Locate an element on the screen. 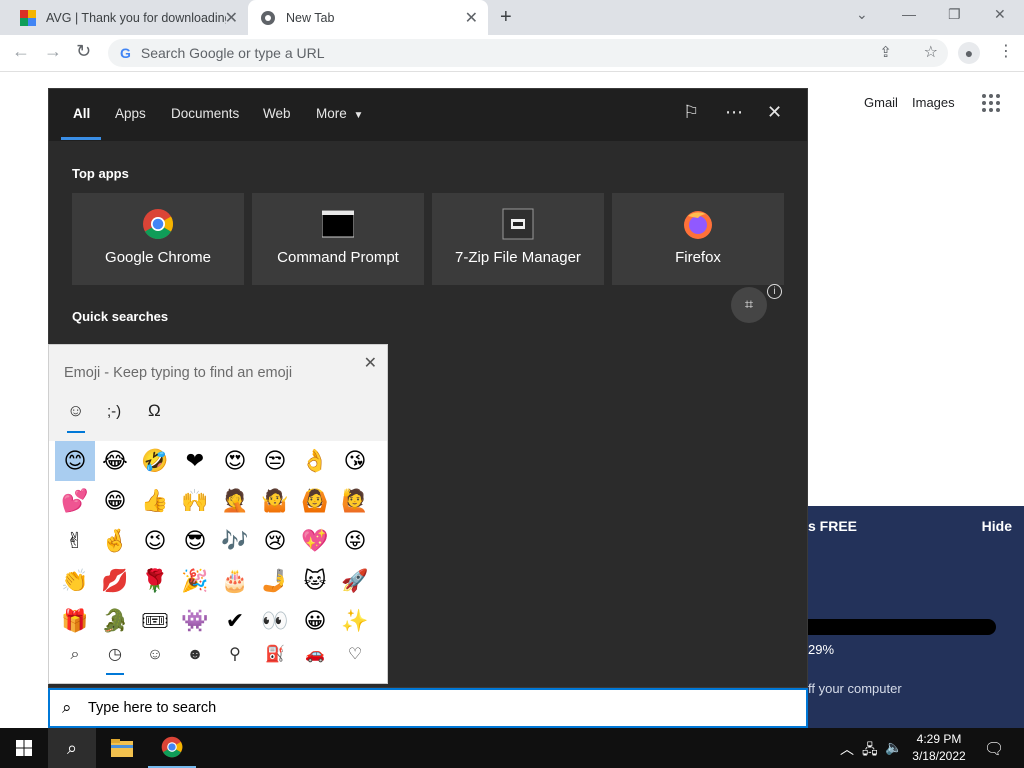 The width and height of the screenshot is (1024, 768). feedback-icon: ⚐ is located at coordinates (691, 112).